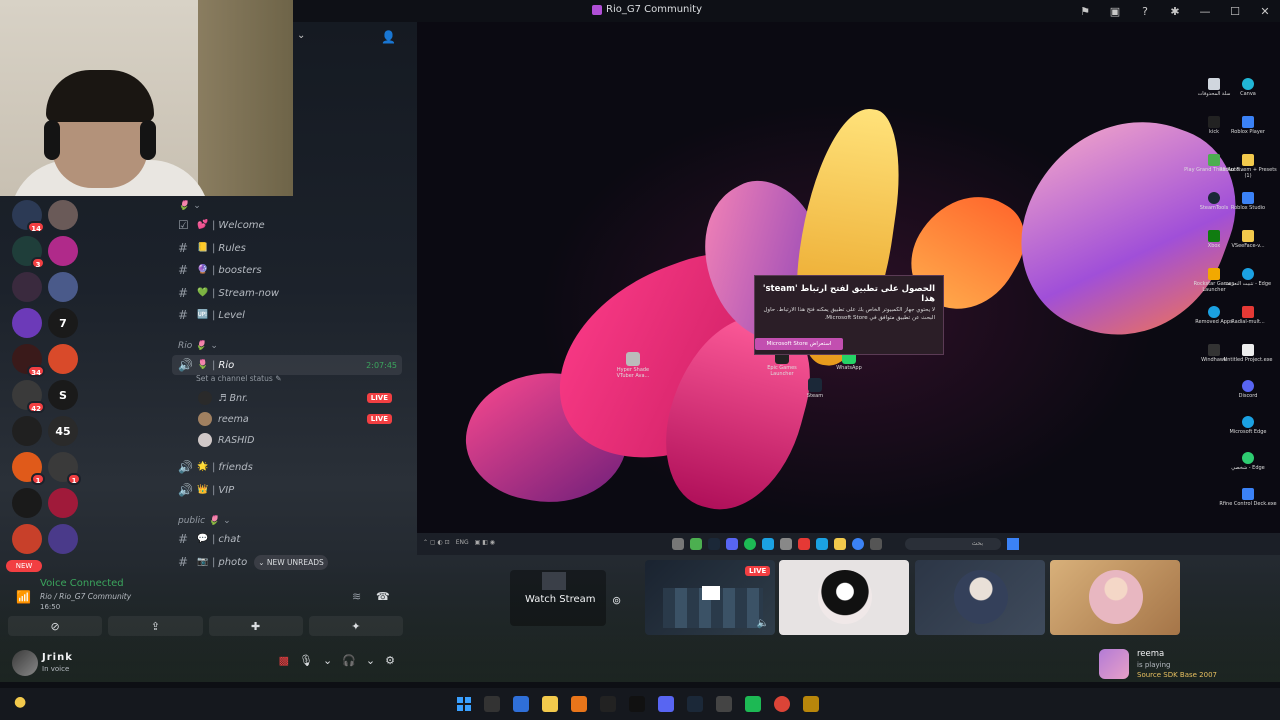 The width and height of the screenshot is (1280, 720). Describe the element at coordinates (55, 626) in the screenshot. I see `camera-off-button: ⊘` at that location.